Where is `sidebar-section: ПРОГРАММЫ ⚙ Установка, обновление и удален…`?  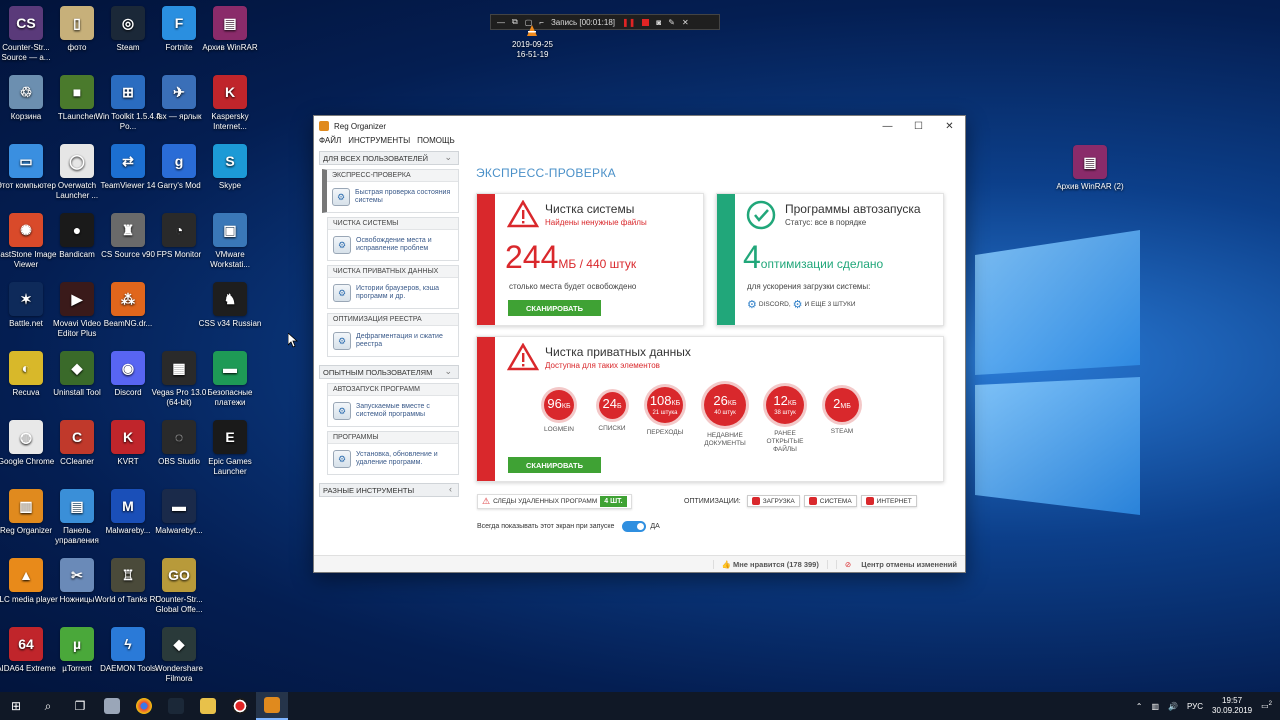
sidebar-section: ПРОГРАММЫ ⚙ Установка, обновление и удален… is located at coordinates (393, 453).